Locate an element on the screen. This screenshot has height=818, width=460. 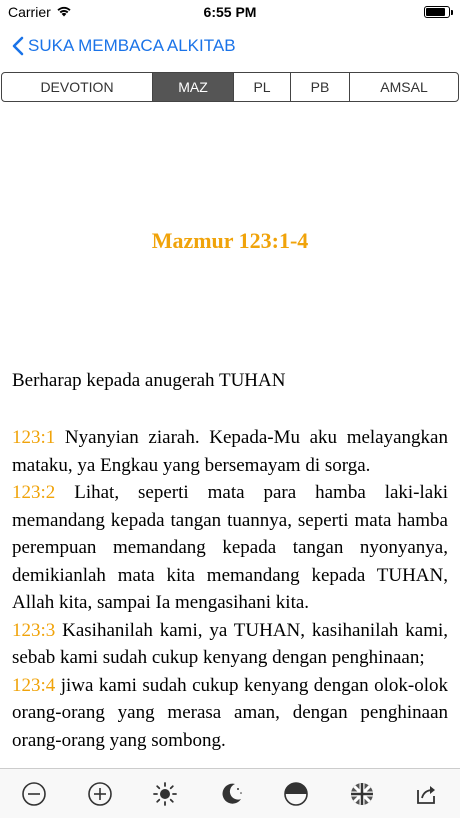
tab-amsal: AMSAL is located at coordinates (404, 87).